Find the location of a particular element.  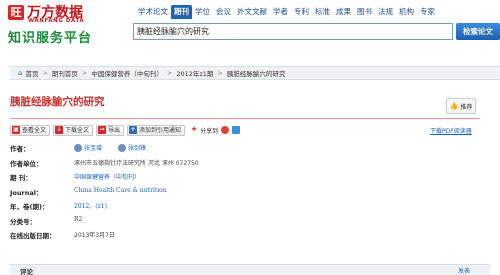

breadcrumb-current: 胰脏经脉腧穴的研究 is located at coordinates (256, 74).